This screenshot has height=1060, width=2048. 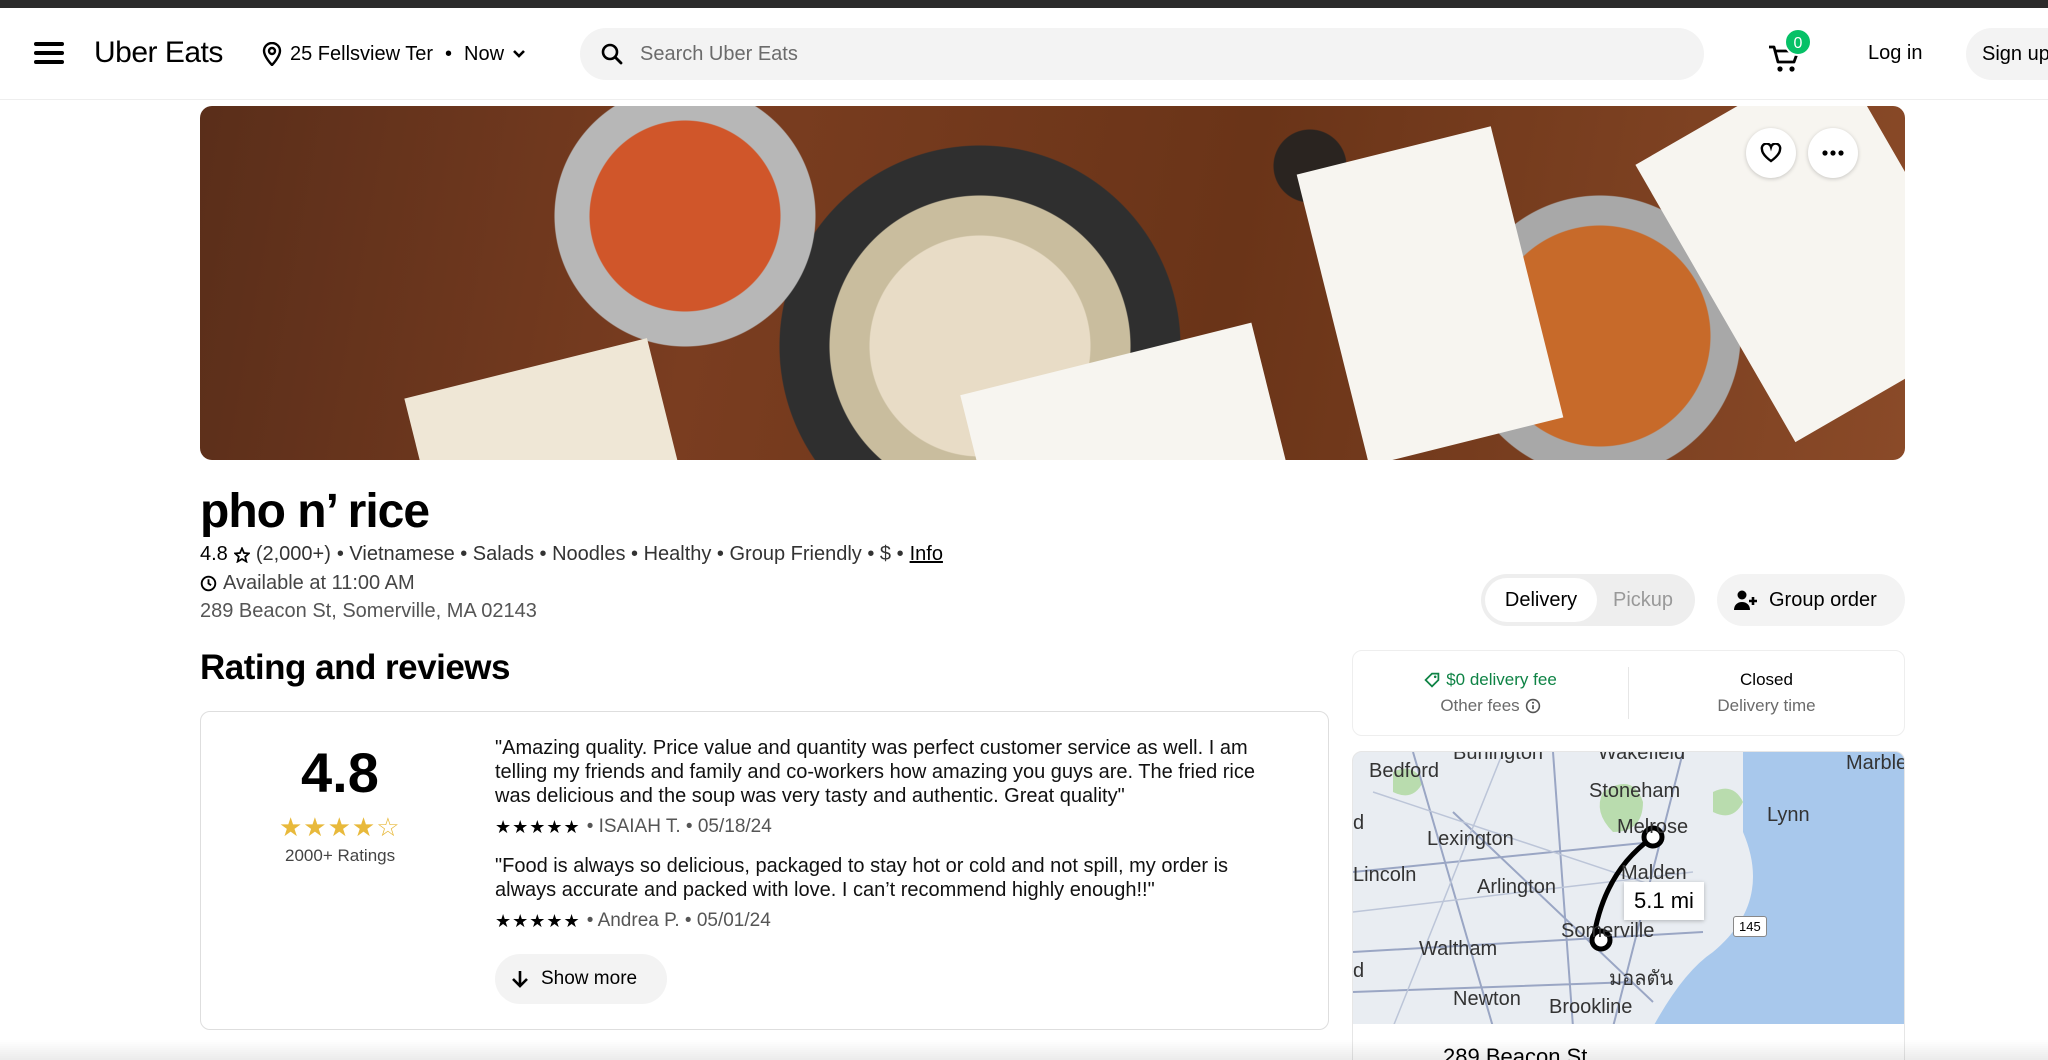 I want to click on store-info-link: Info, so click(x=926, y=554).